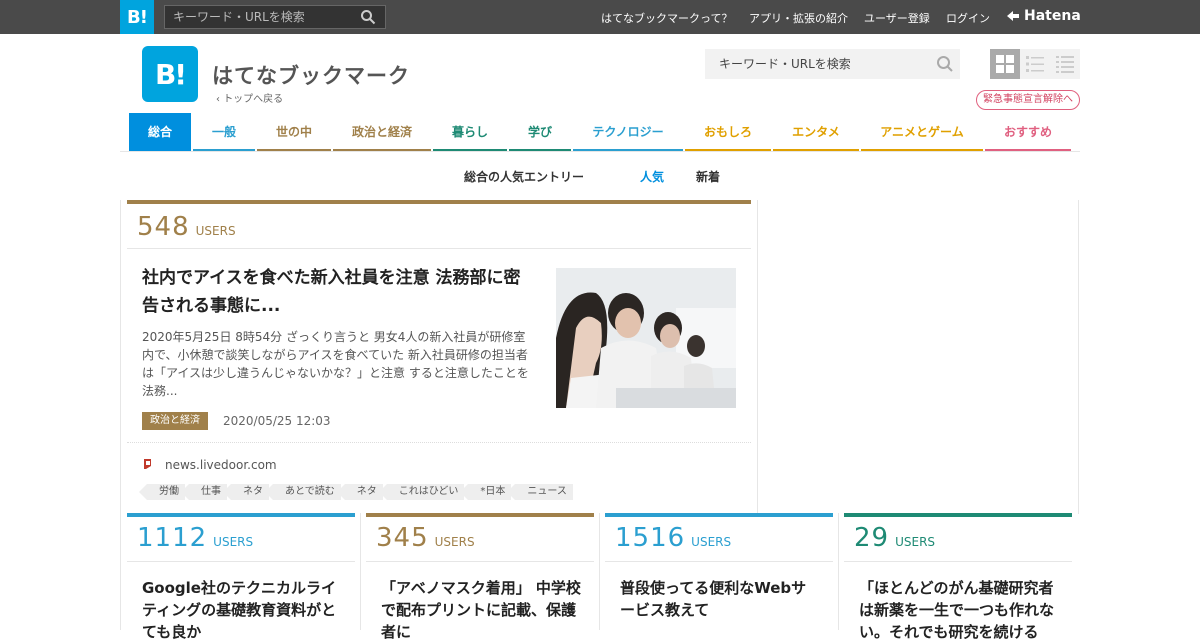 The image size is (1200, 643). Describe the element at coordinates (894, 538) in the screenshot. I see `bookmark-count: 29 USERS` at that location.